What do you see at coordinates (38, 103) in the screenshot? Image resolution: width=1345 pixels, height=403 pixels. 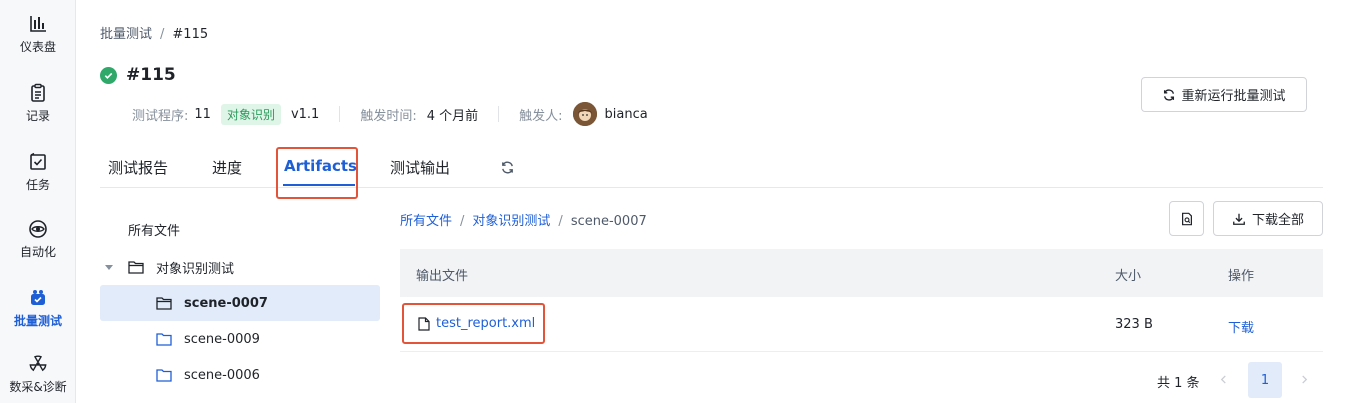 I see `nav-item-records: 记录` at bounding box center [38, 103].